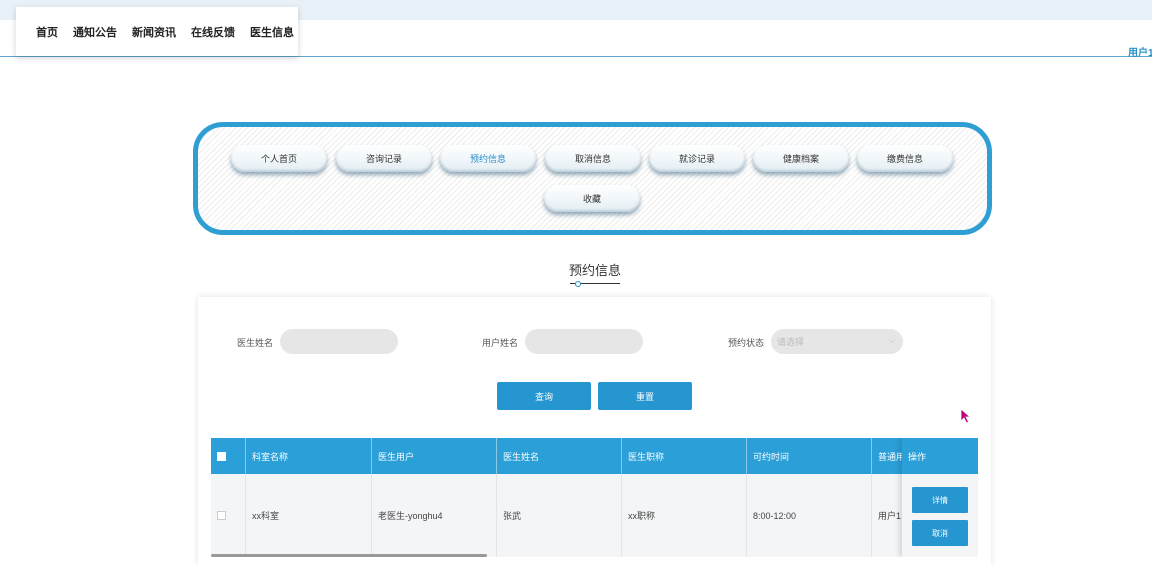 This screenshot has width=1152, height=565. I want to click on doctor-name-label: 医生姓名, so click(255, 343).